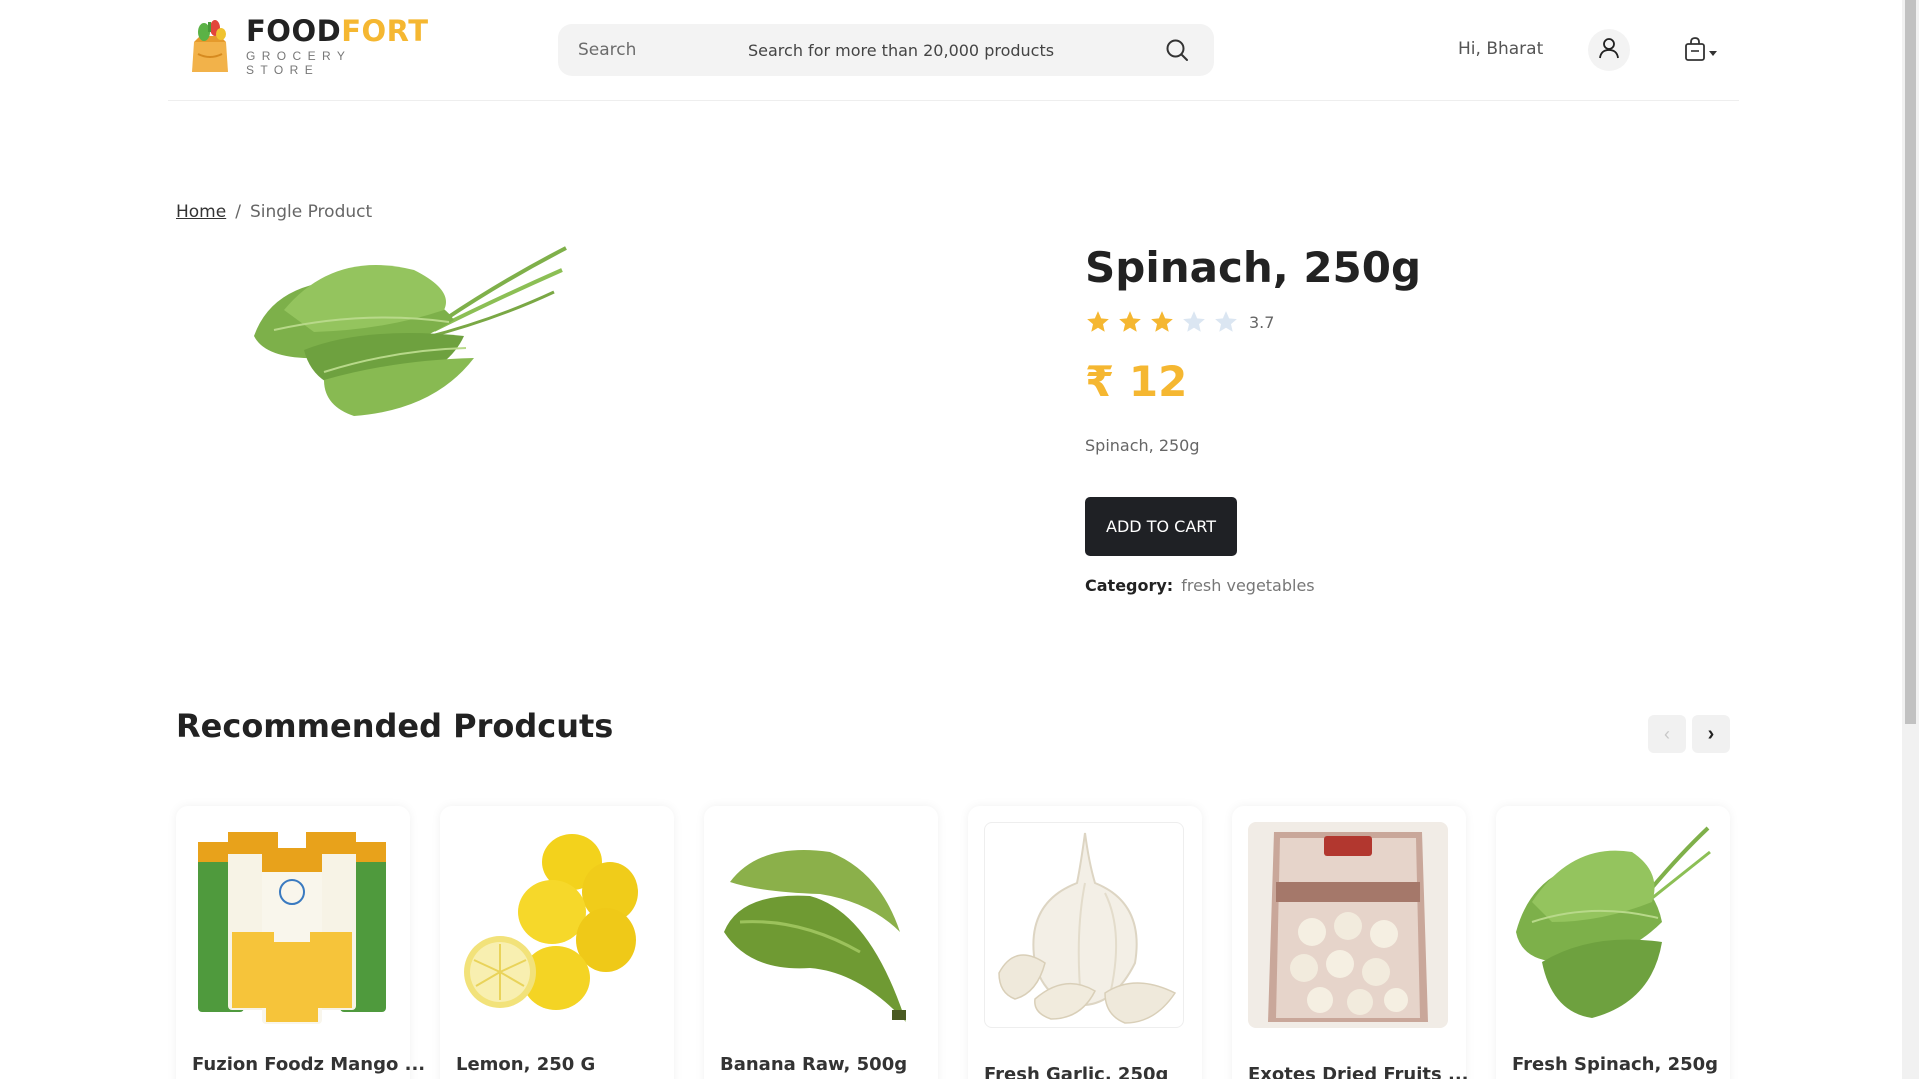 This screenshot has height=1079, width=1919. What do you see at coordinates (1129, 585) in the screenshot?
I see `category-label: Category:` at bounding box center [1129, 585].